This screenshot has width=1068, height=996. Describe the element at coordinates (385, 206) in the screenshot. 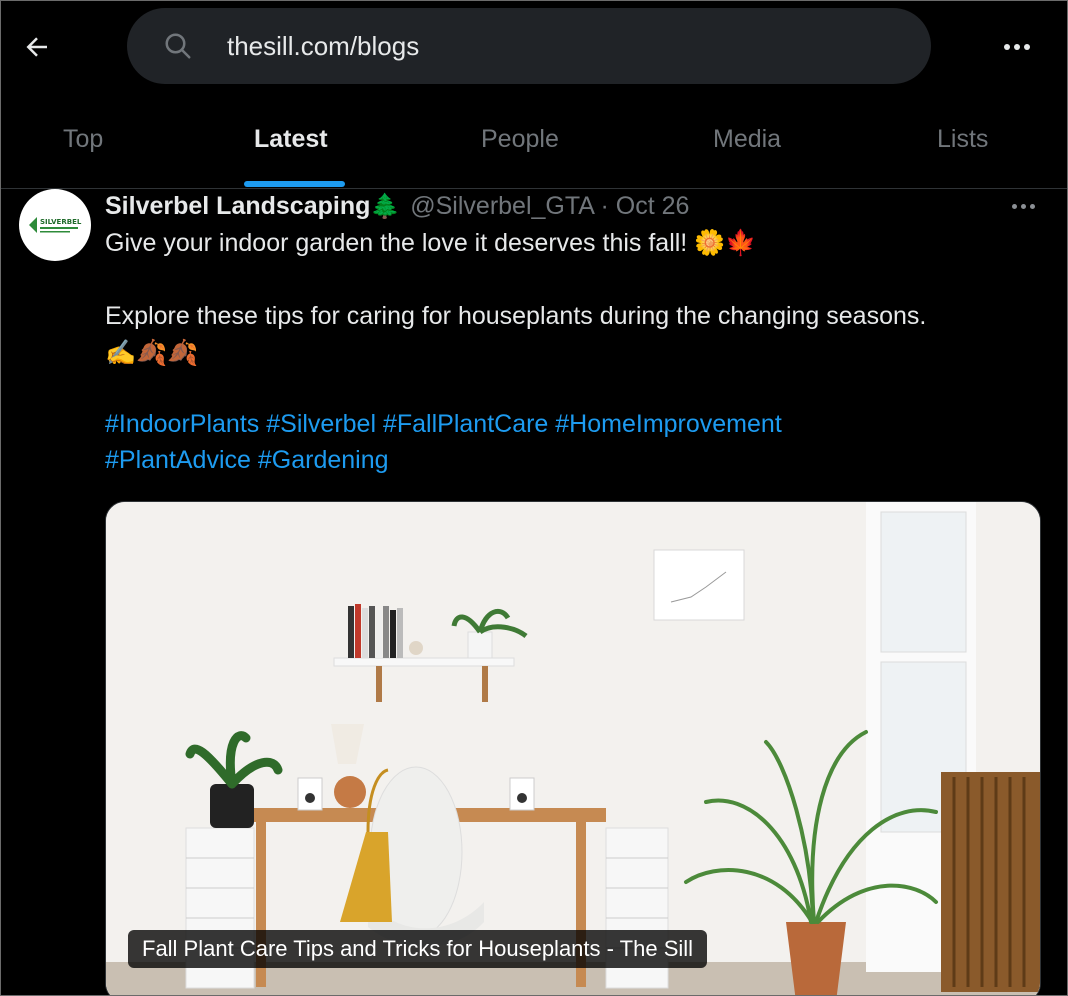

I see `tree-emoji: 🌲` at that location.